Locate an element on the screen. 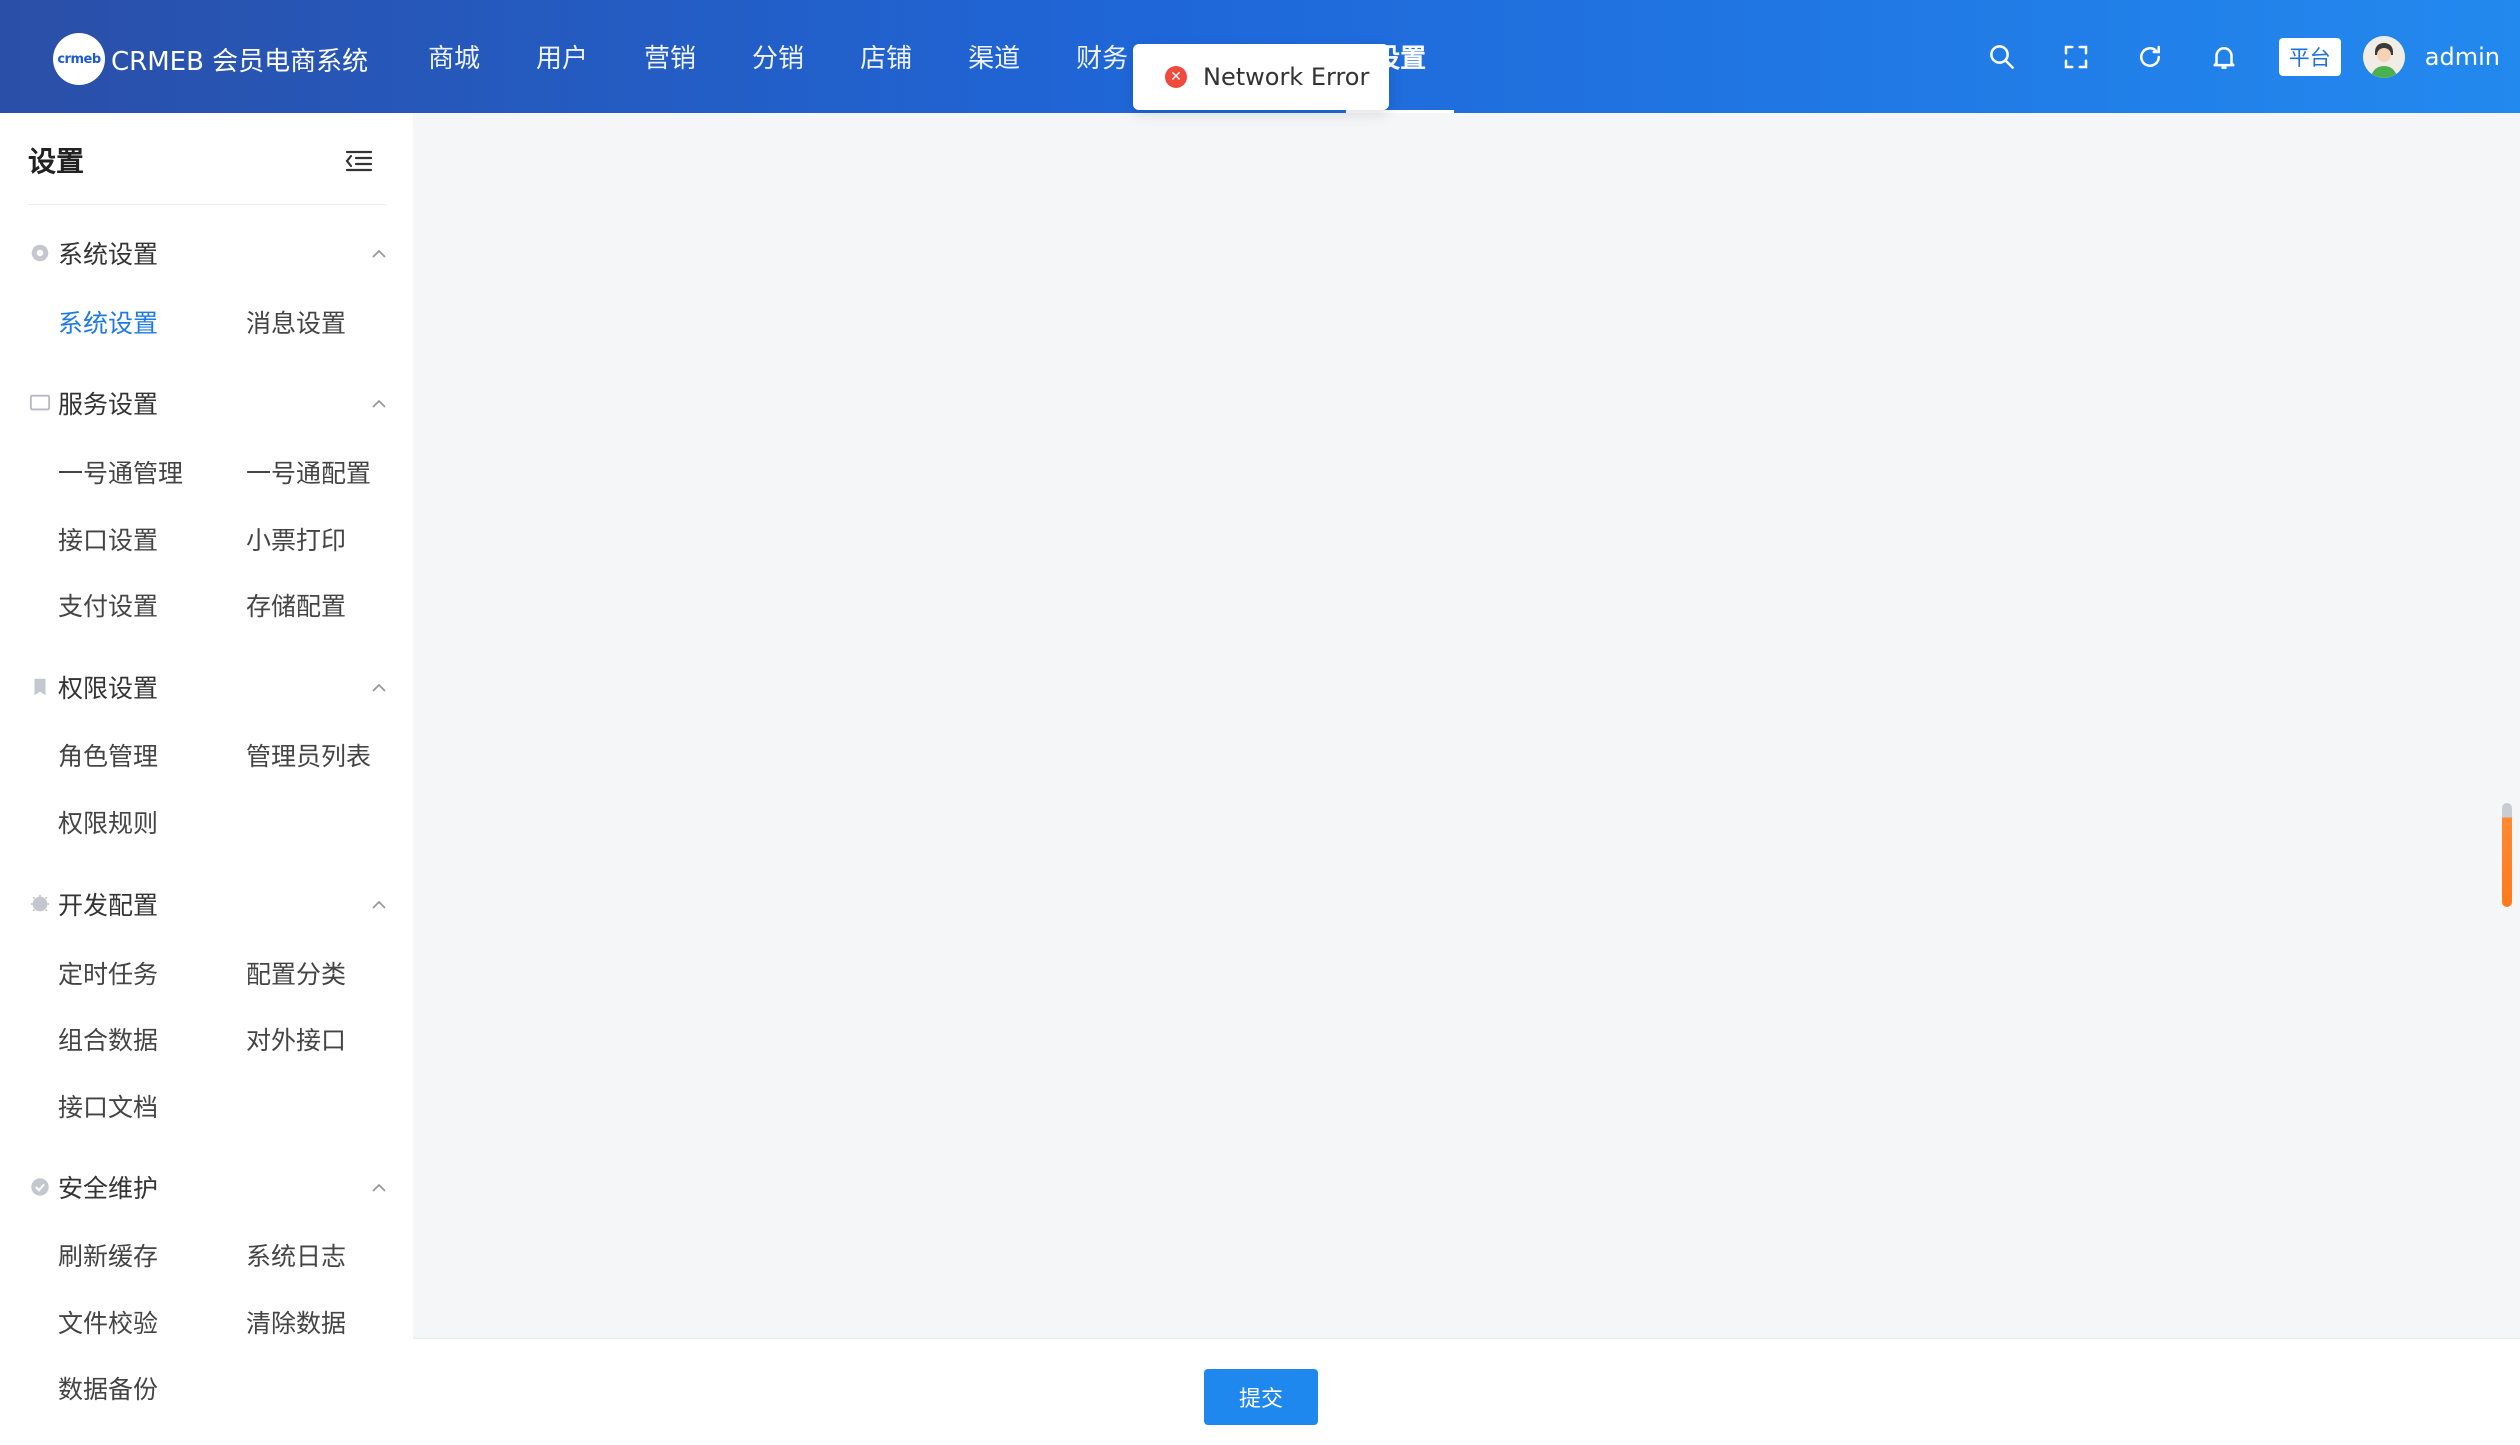 The width and height of the screenshot is (2520, 1445). menu-item-refresh-cache: 刷新缓存 is located at coordinates (108, 1255).